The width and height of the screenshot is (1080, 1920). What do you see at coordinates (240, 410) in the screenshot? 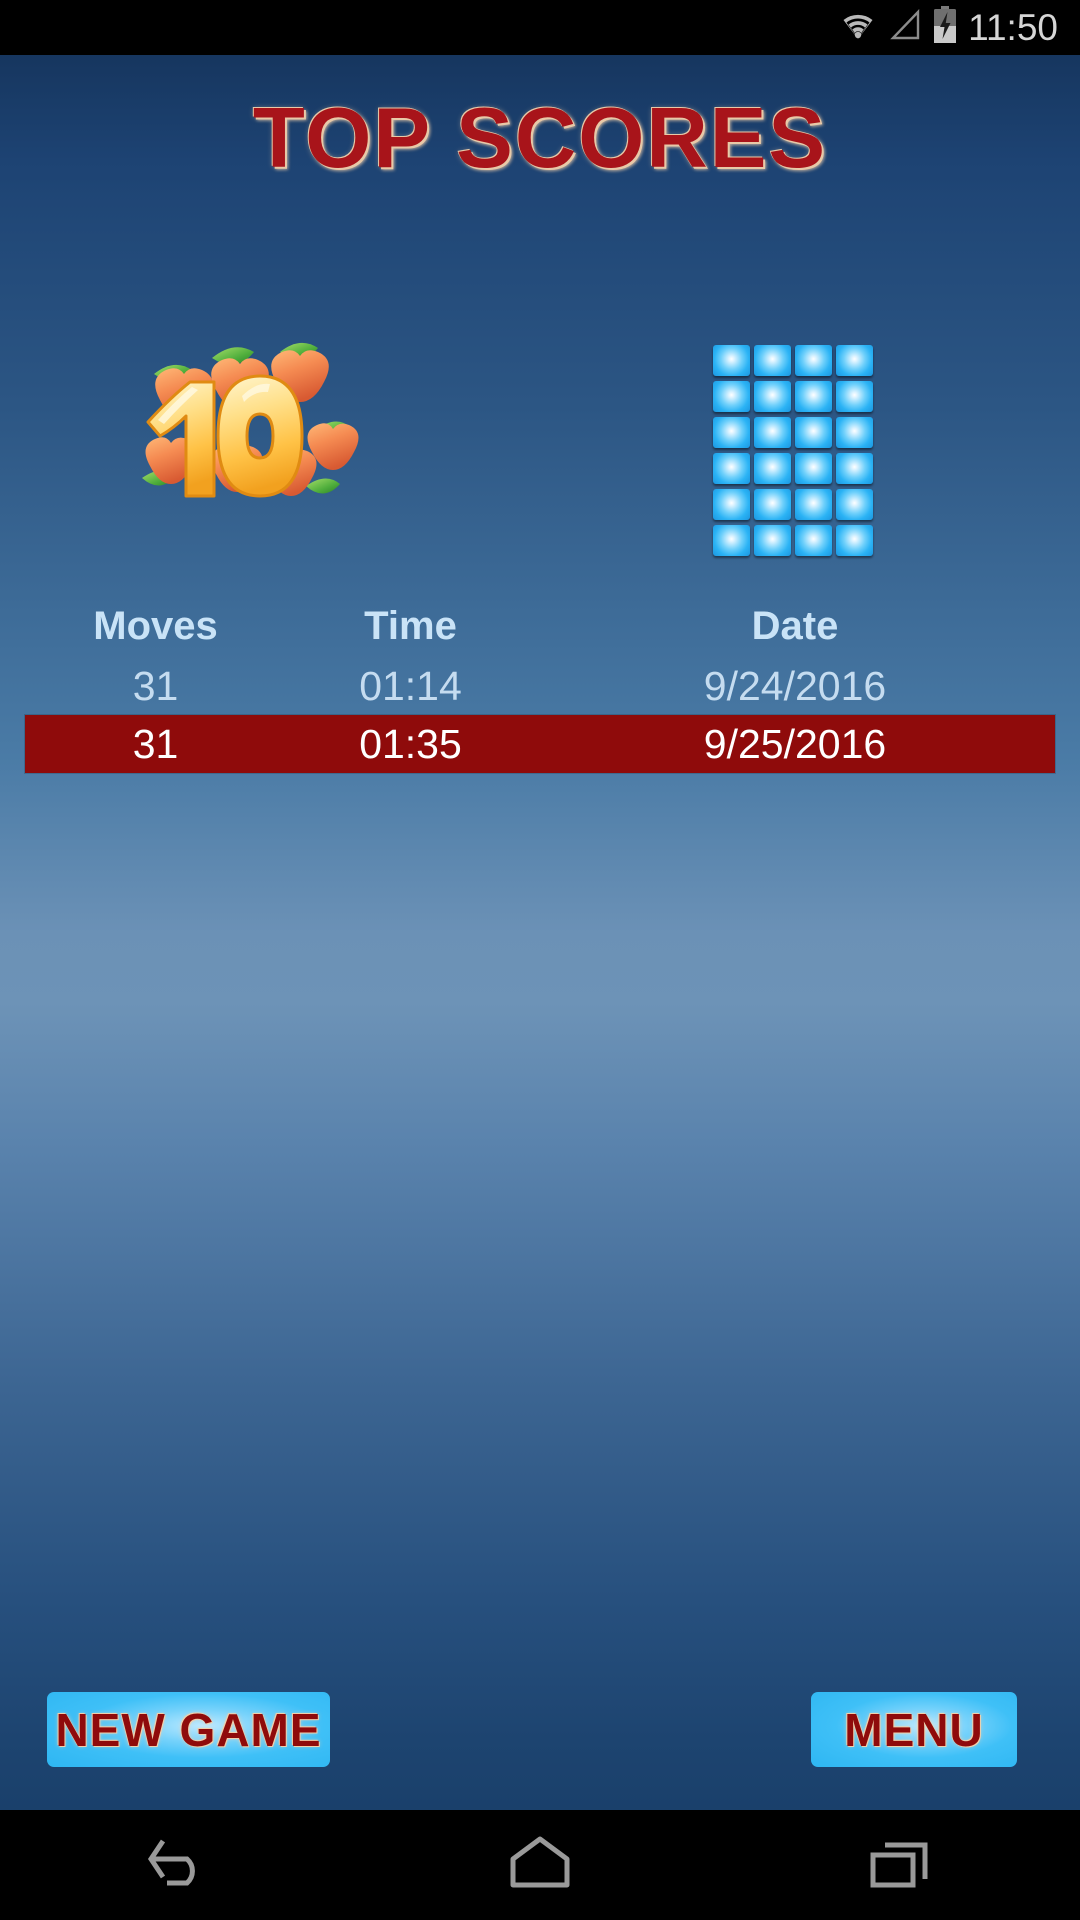
I see `level-10-apples-logo` at bounding box center [240, 410].